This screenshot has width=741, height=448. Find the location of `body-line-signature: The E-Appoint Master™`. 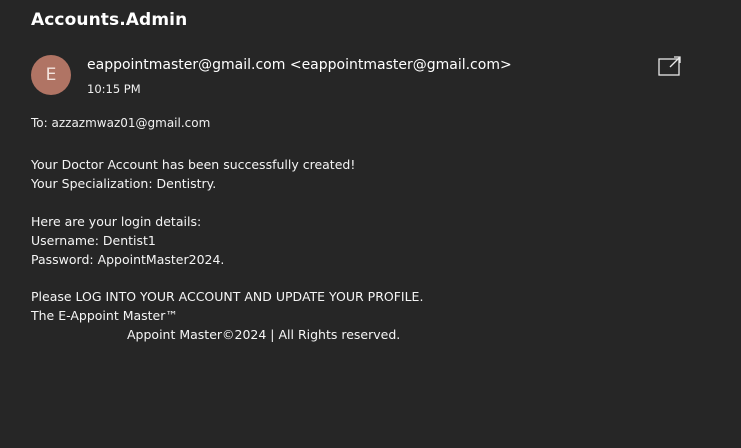

body-line-signature: The E-Appoint Master™ is located at coordinates (104, 315).